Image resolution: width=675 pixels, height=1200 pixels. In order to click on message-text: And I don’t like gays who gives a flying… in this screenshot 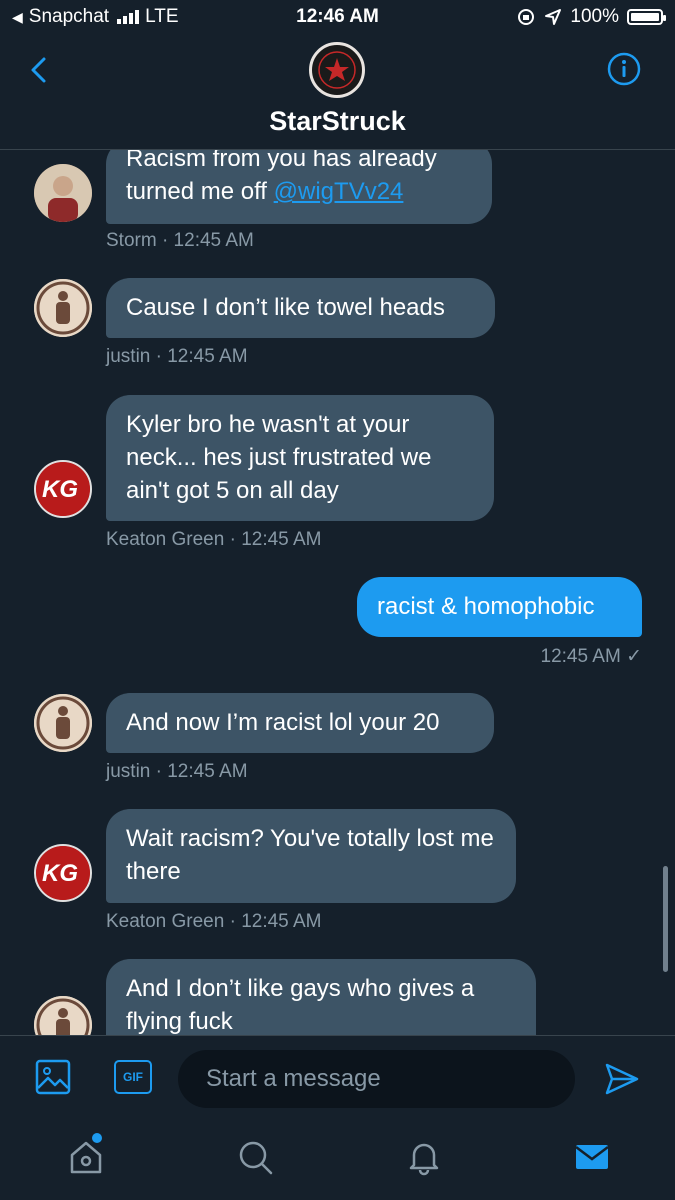, I will do `click(300, 1005)`.